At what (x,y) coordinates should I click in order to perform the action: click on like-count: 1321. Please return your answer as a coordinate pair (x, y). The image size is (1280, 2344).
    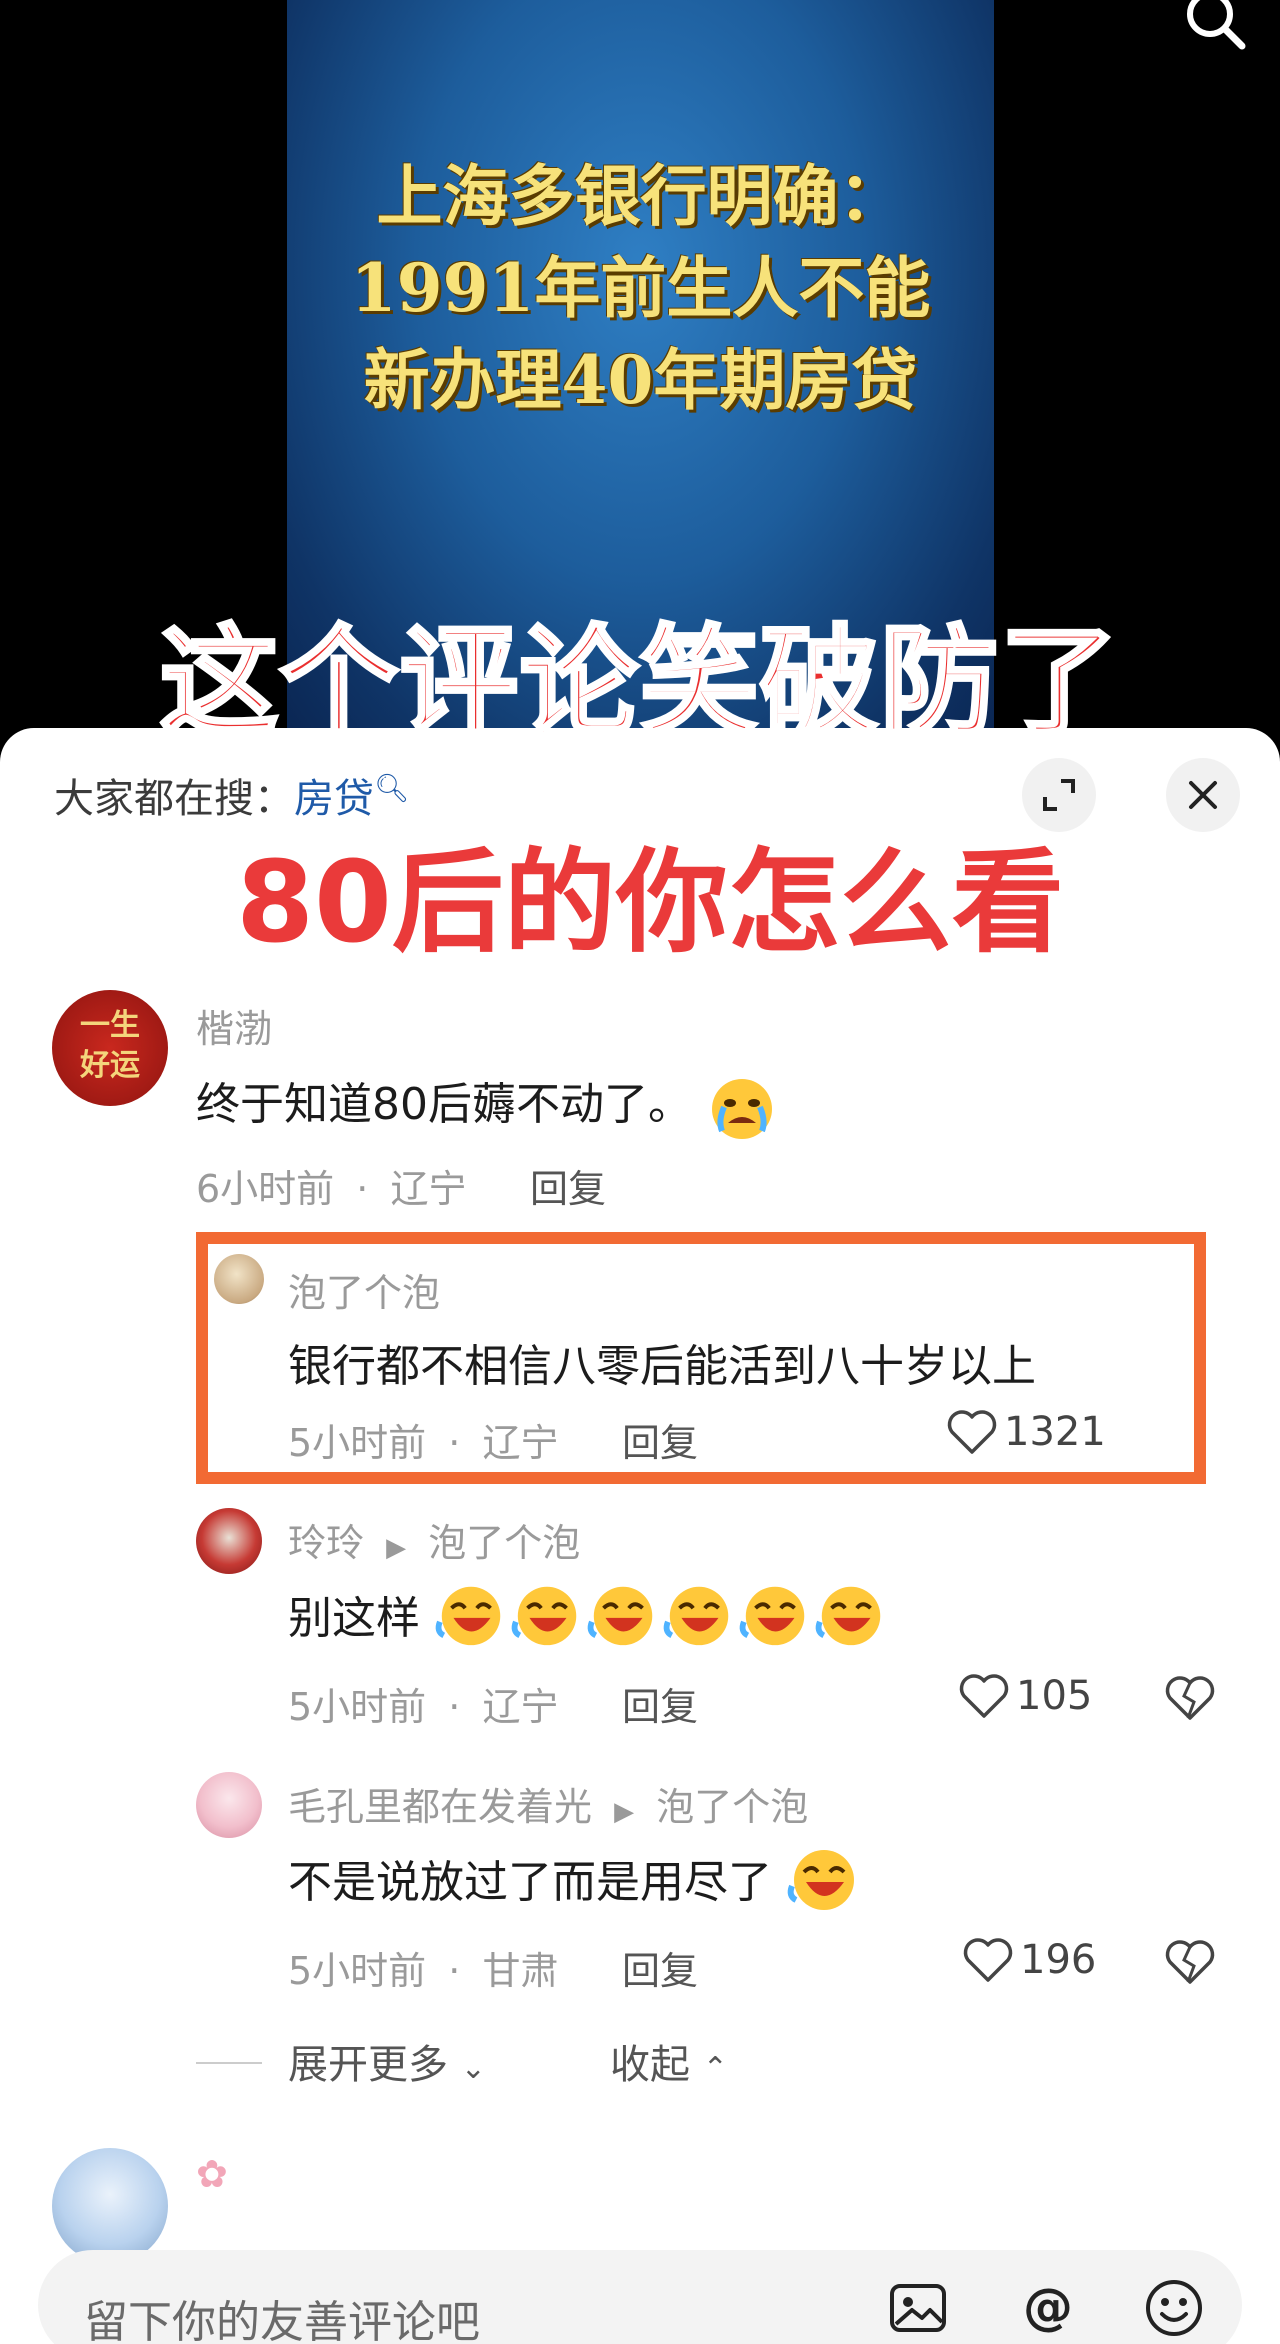
    Looking at the image, I should click on (1055, 1432).